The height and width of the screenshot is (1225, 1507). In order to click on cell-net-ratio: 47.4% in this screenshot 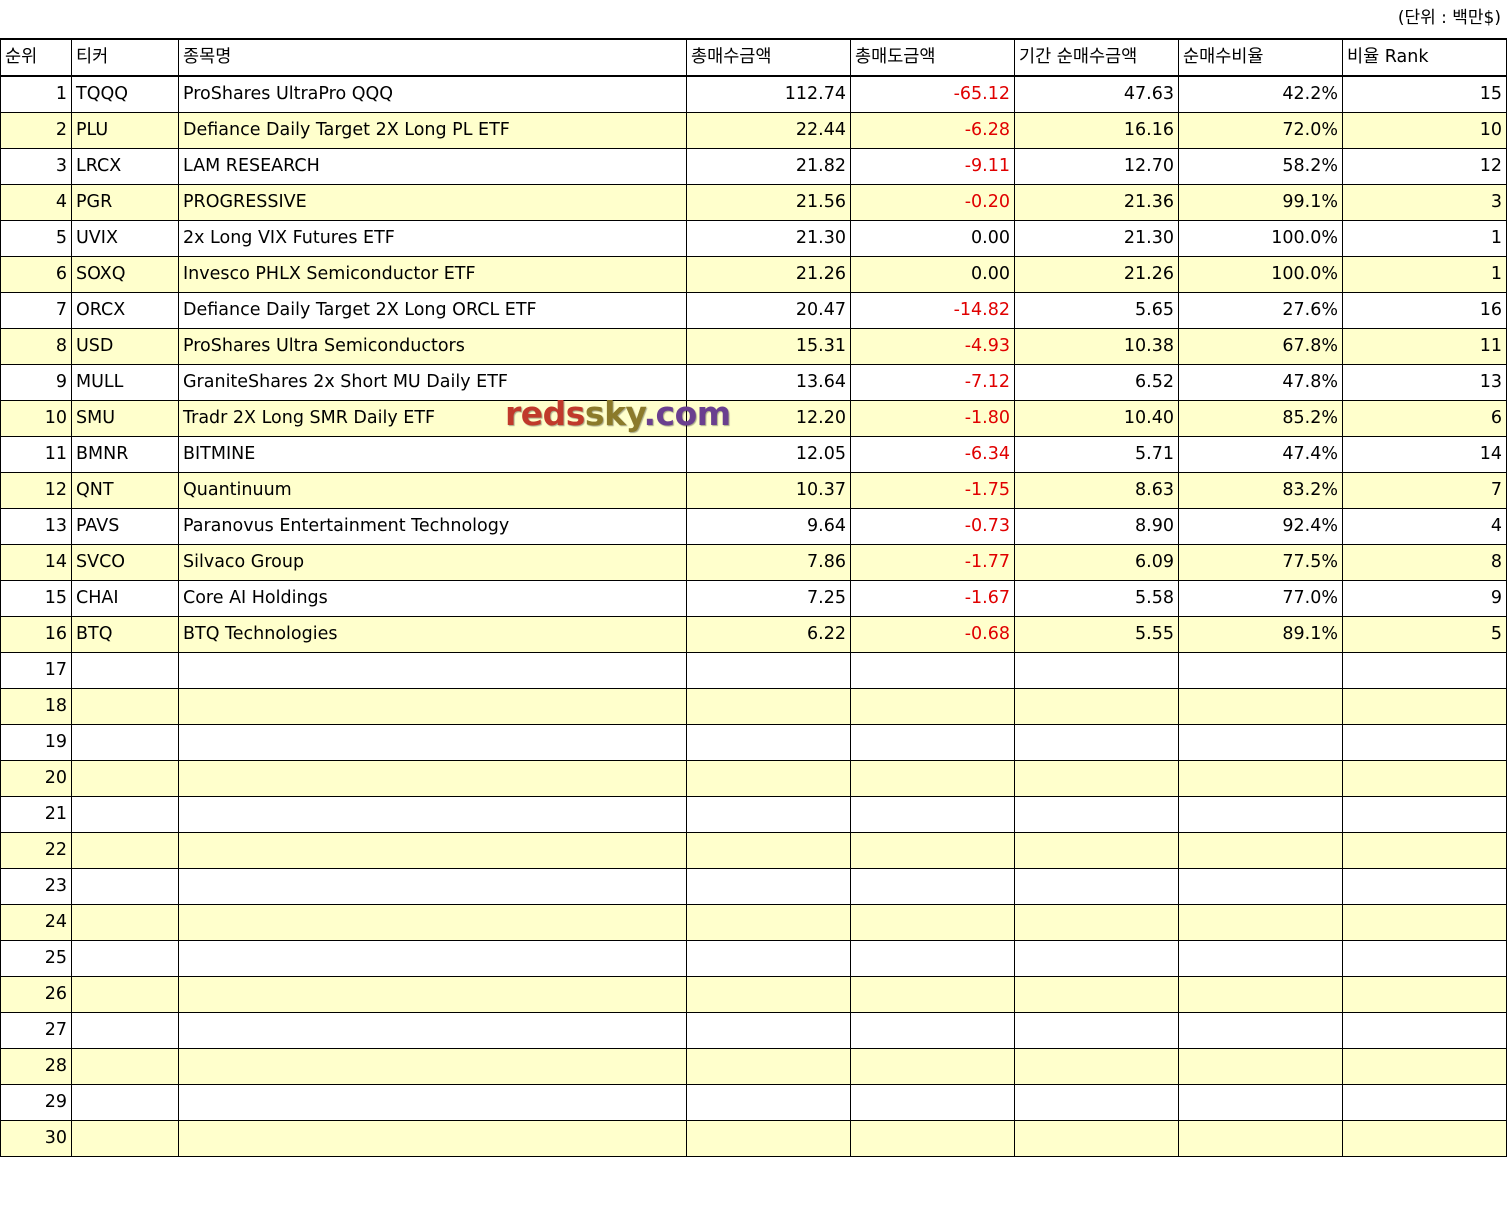, I will do `click(1260, 454)`.